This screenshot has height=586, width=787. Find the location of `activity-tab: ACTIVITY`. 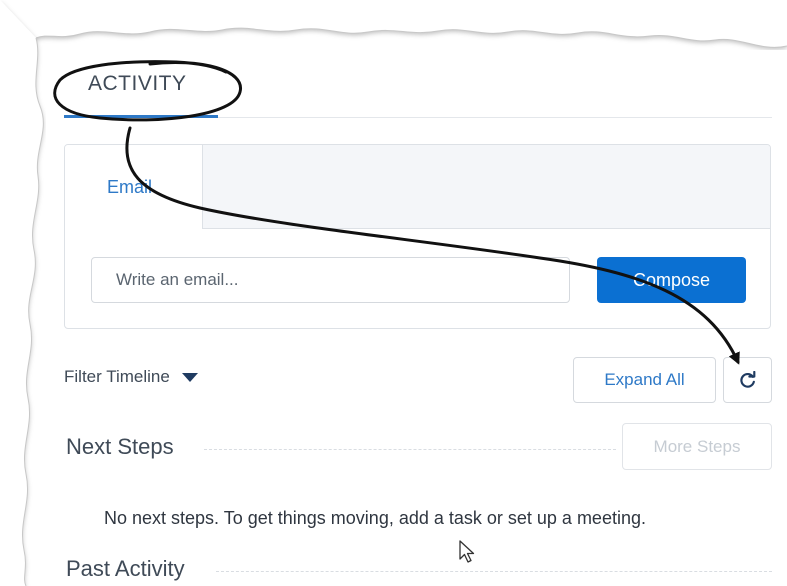

activity-tab: ACTIVITY is located at coordinates (137, 84).